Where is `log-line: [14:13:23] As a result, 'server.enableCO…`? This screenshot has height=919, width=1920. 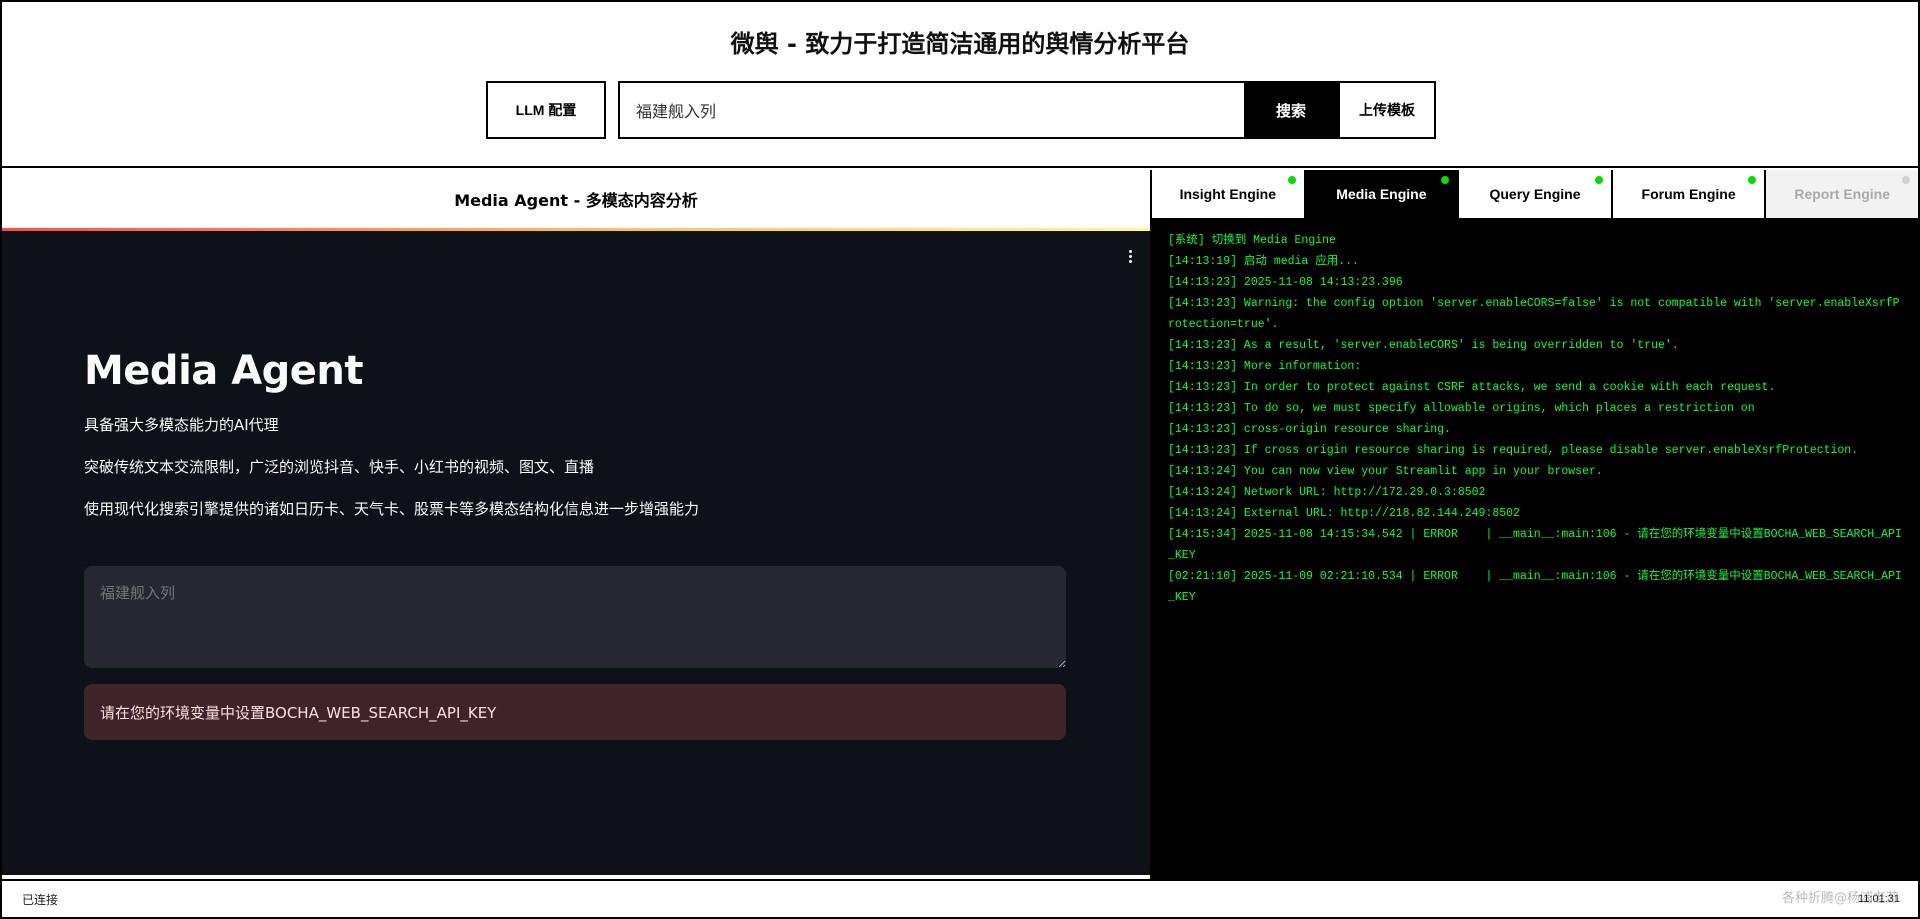 log-line: [14:13:23] As a result, 'server.enableCO… is located at coordinates (1423, 345).